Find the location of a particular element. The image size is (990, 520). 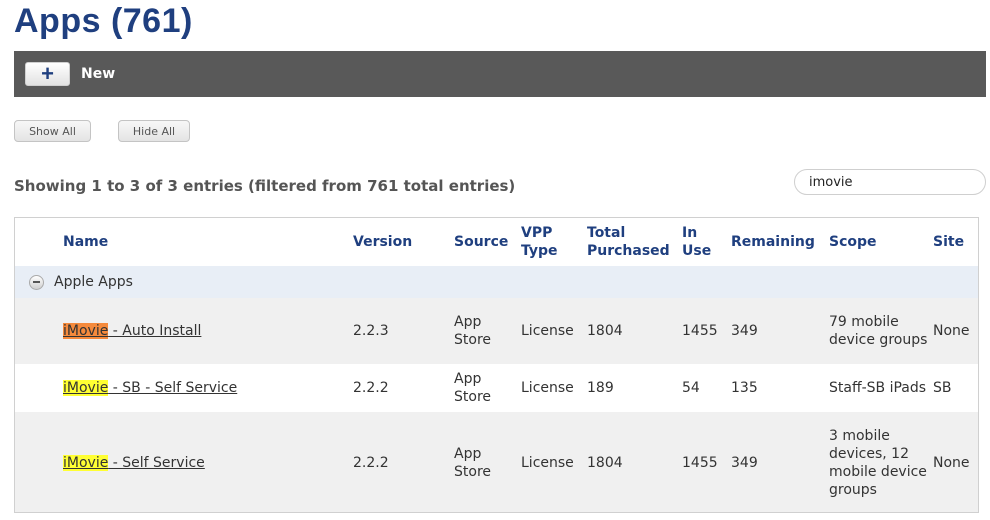

col-header-source: Source is located at coordinates (483, 242).